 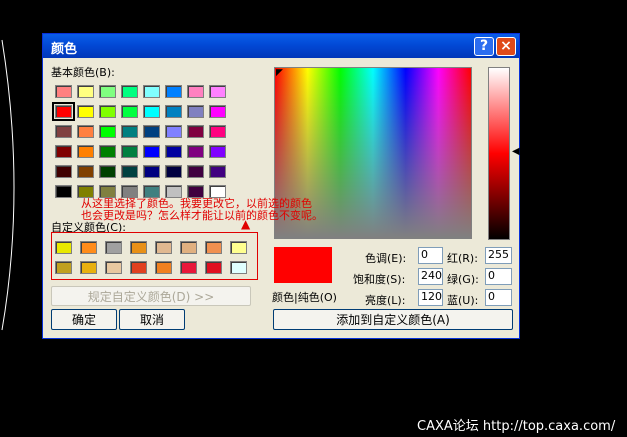 I want to click on annotation-arrow-icon: ▲, so click(x=246, y=224).